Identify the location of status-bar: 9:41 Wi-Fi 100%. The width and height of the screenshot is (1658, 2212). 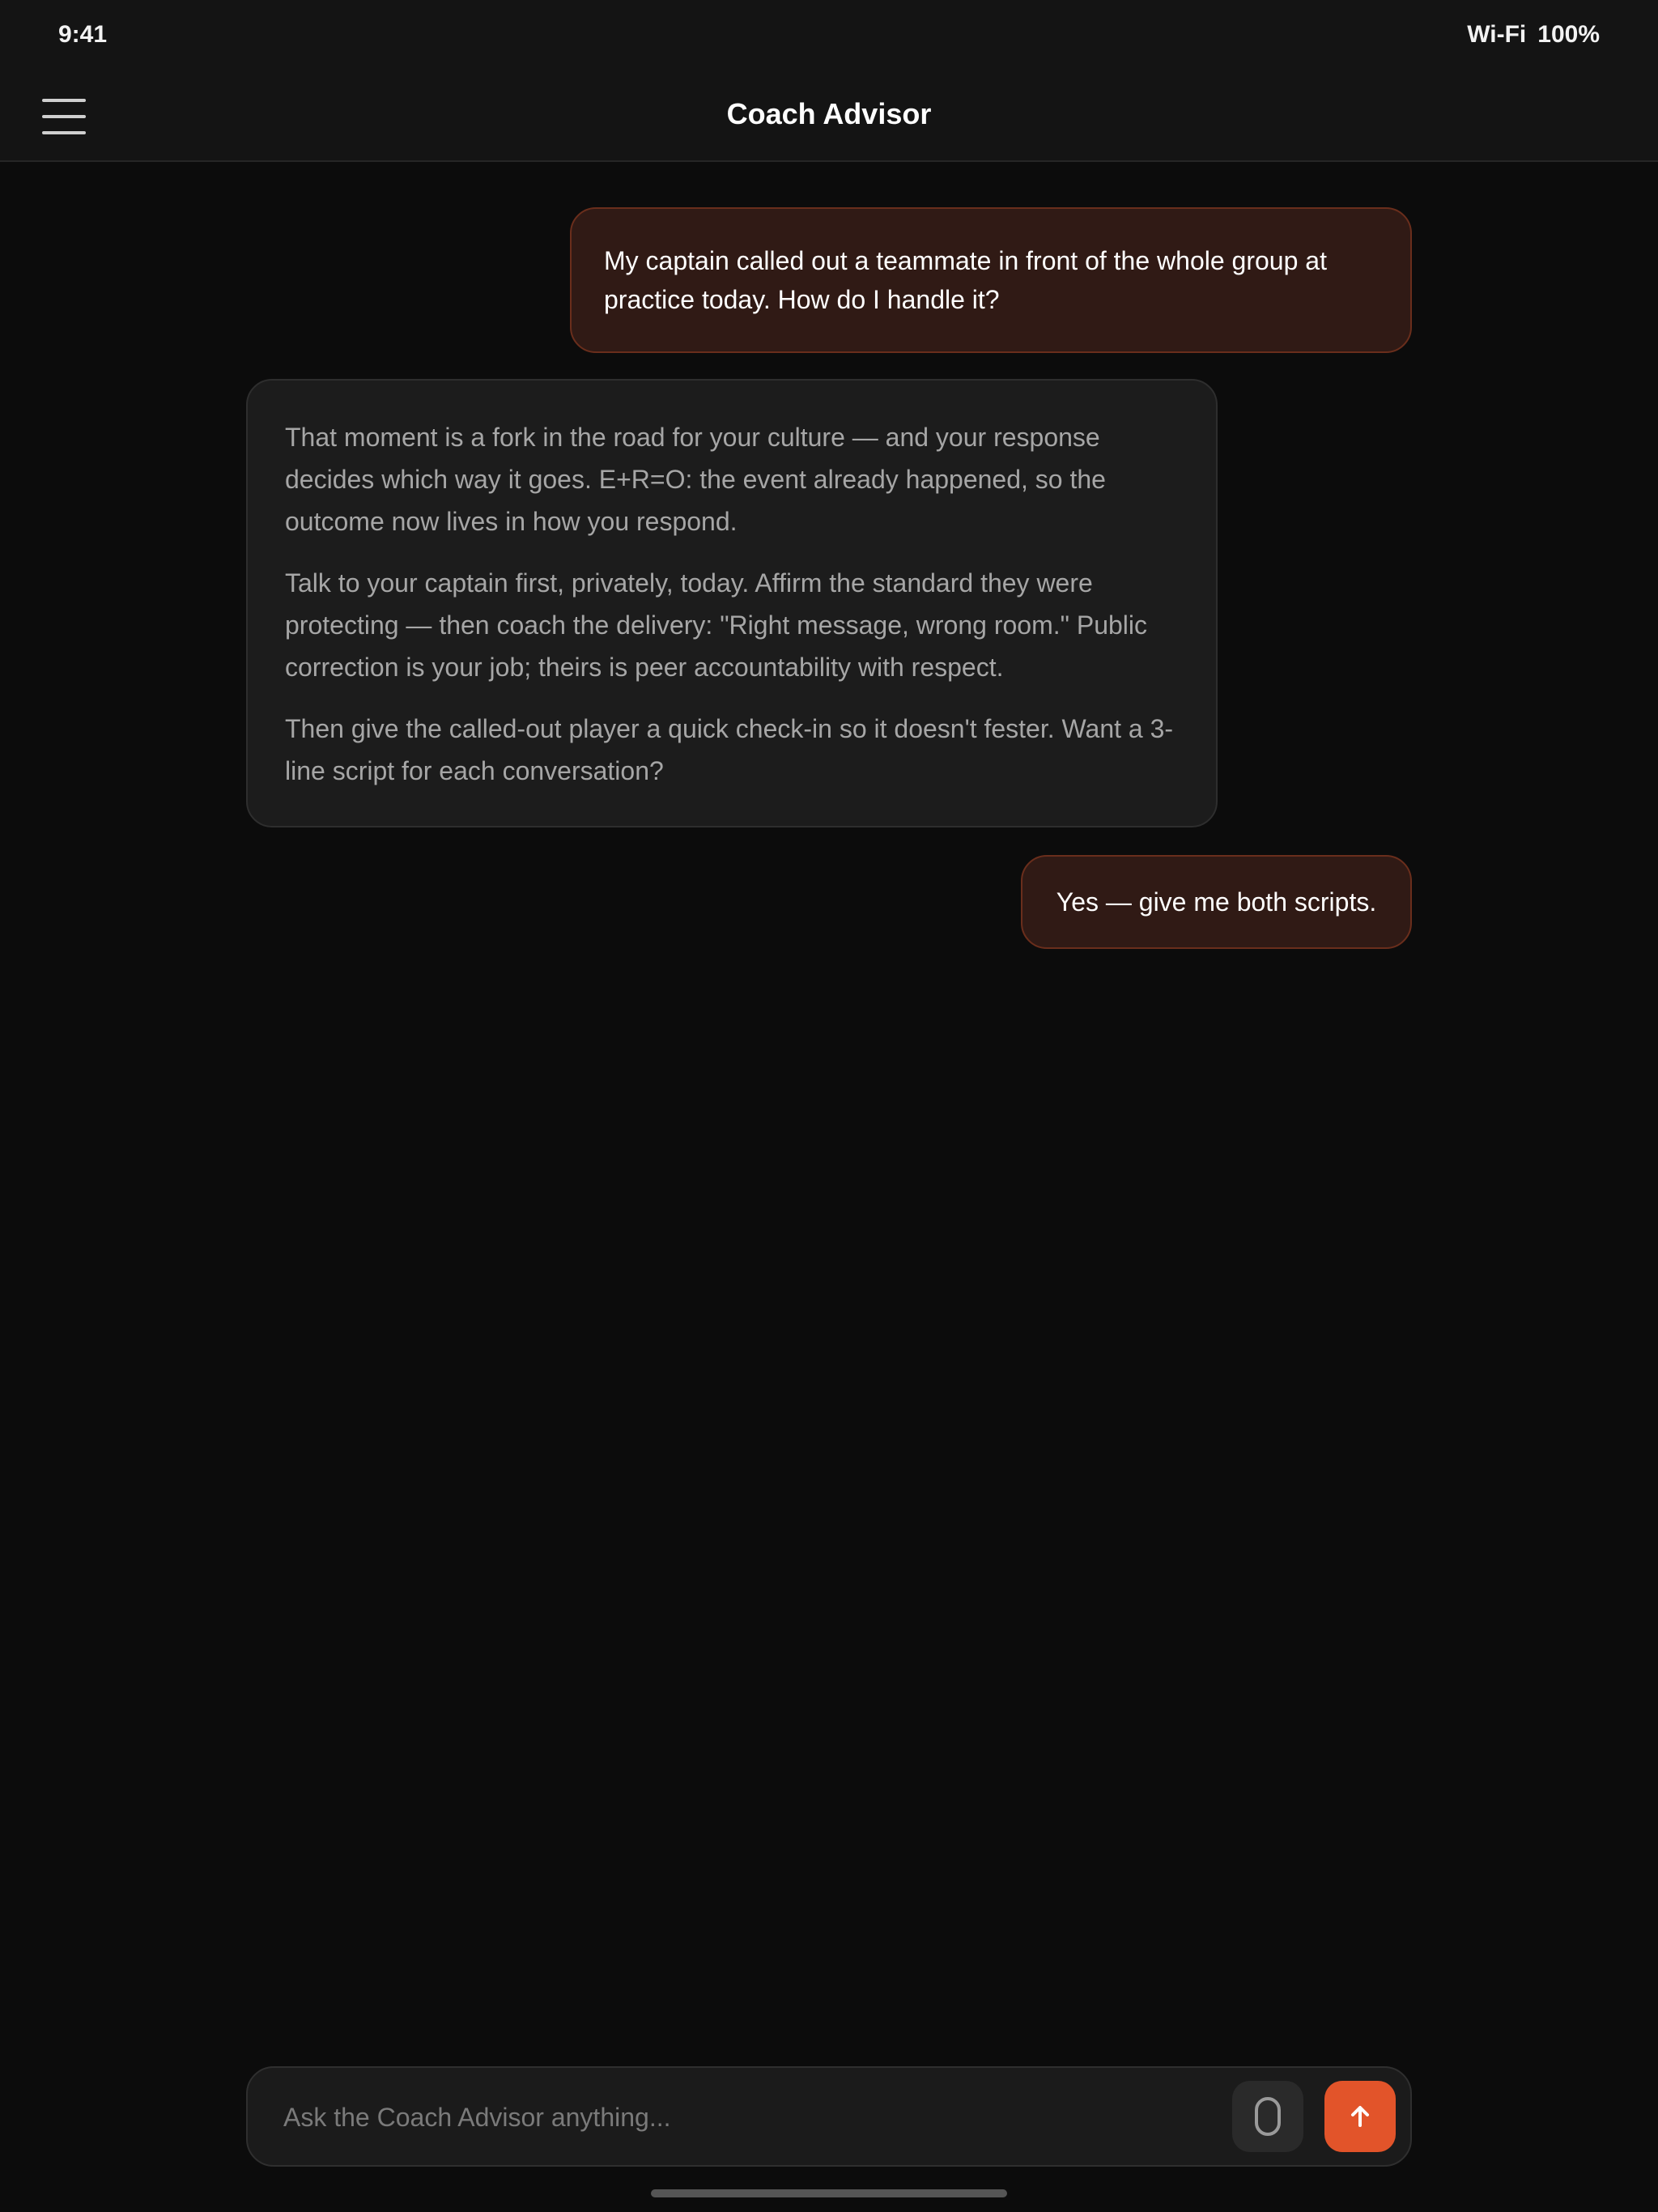
(829, 37).